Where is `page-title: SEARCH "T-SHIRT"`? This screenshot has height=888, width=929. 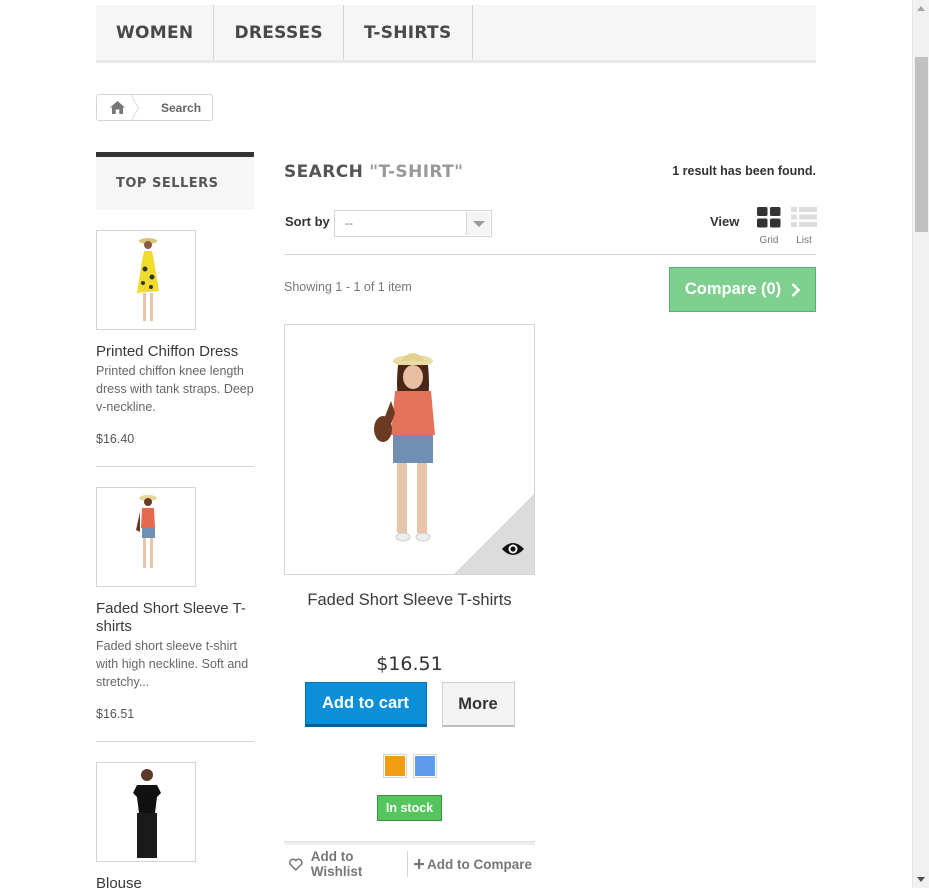
page-title: SEARCH "T-SHIRT" is located at coordinates (373, 172).